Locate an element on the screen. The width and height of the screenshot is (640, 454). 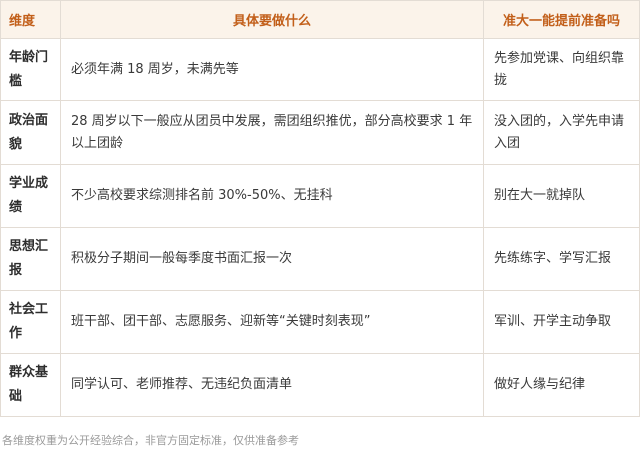
dimension-cell: 社会工作 is located at coordinates (30, 322).